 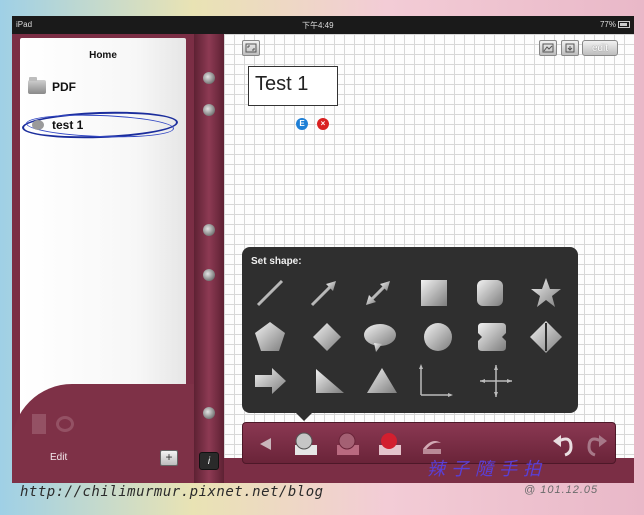 I want to click on canvas-edit-button: edit, so click(x=600, y=48).